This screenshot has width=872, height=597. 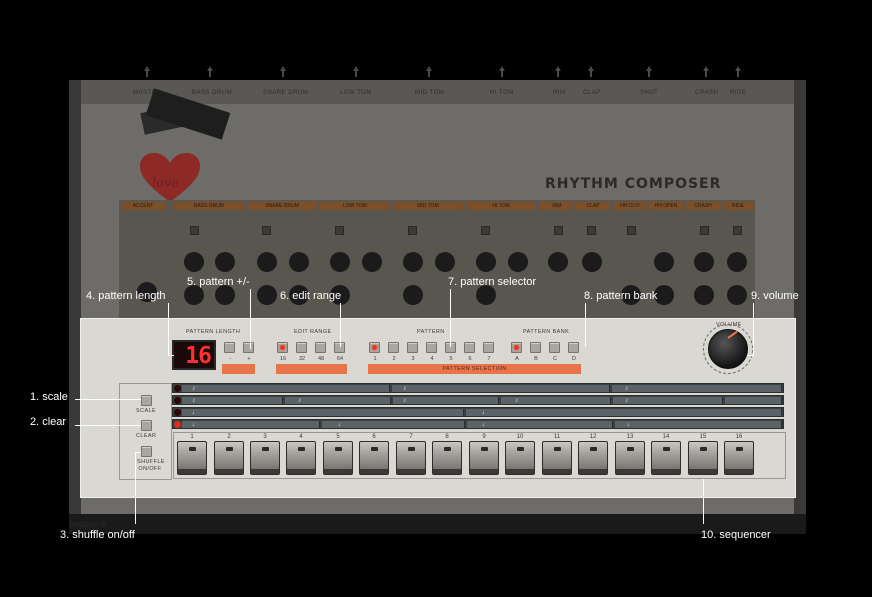 What do you see at coordinates (282, 347) in the screenshot?
I see `edit-range-16-button` at bounding box center [282, 347].